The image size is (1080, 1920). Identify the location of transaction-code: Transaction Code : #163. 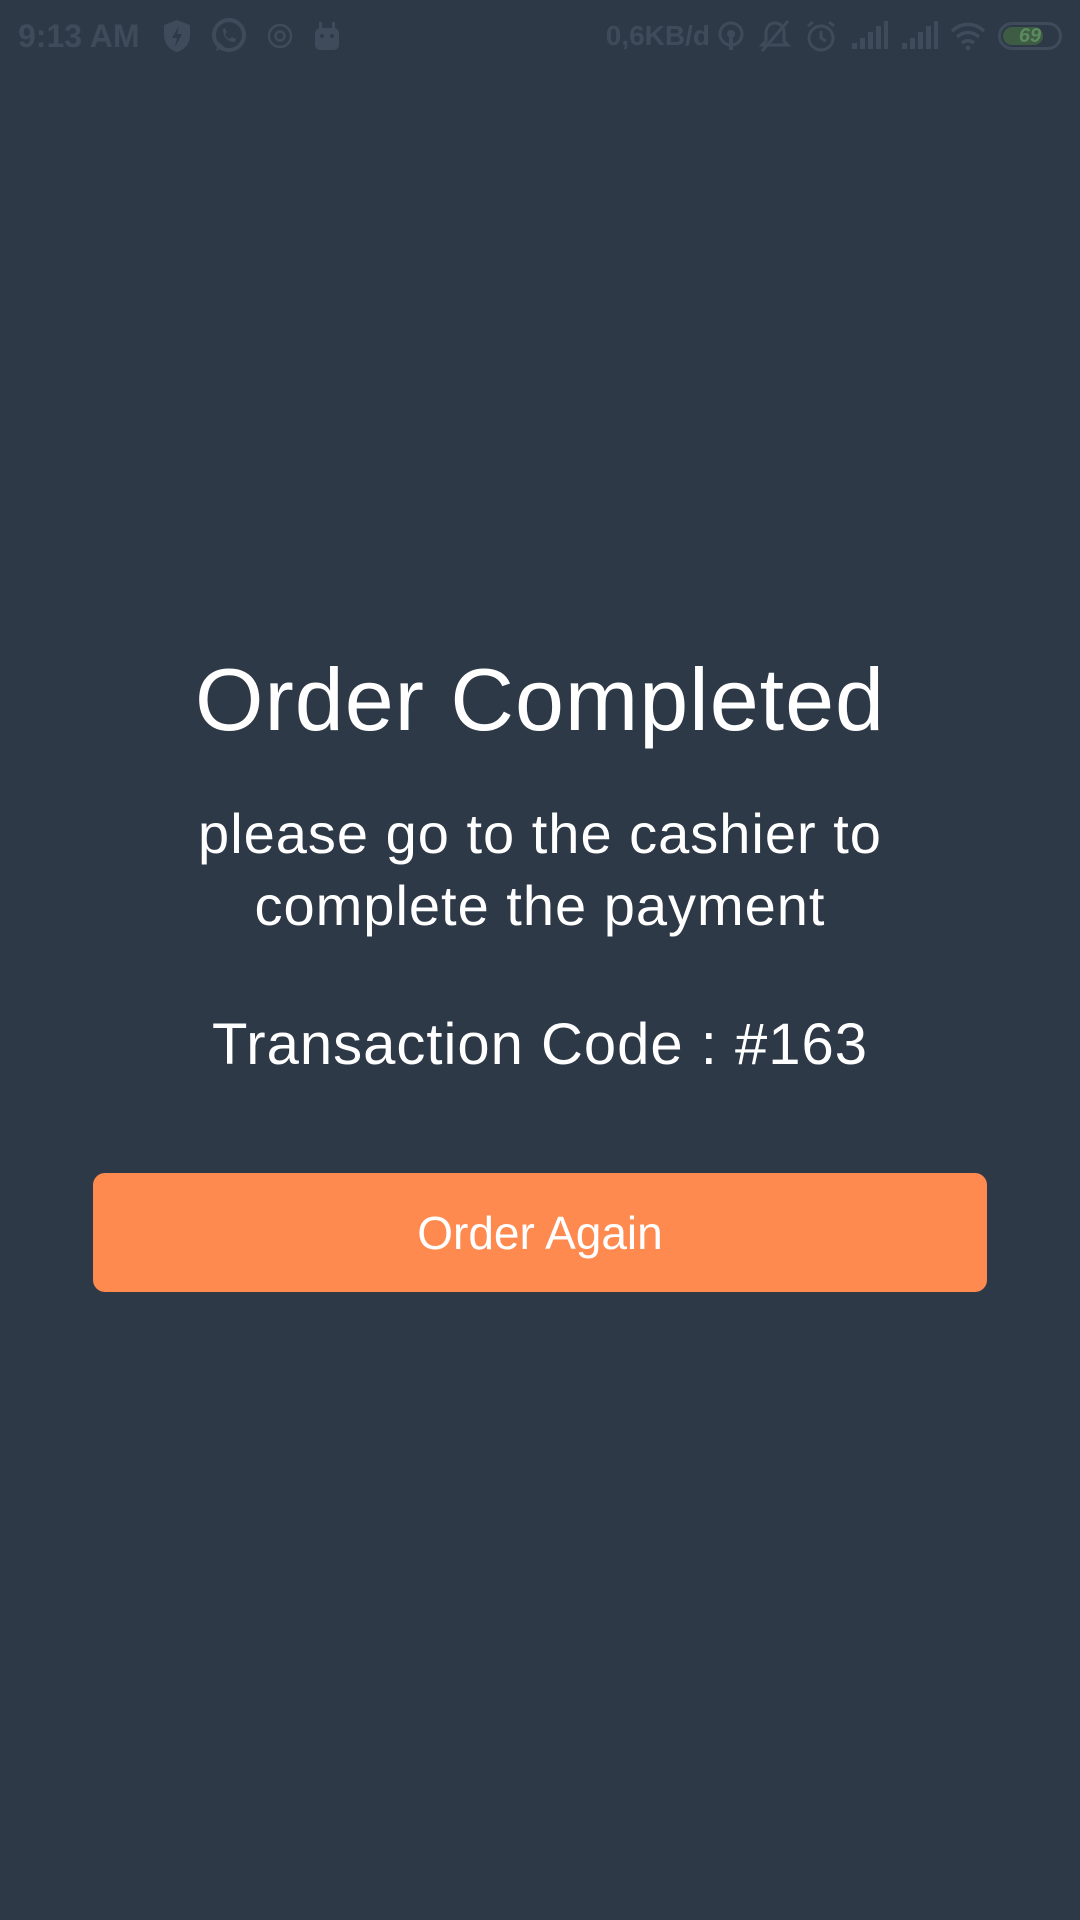
(539, 1044).